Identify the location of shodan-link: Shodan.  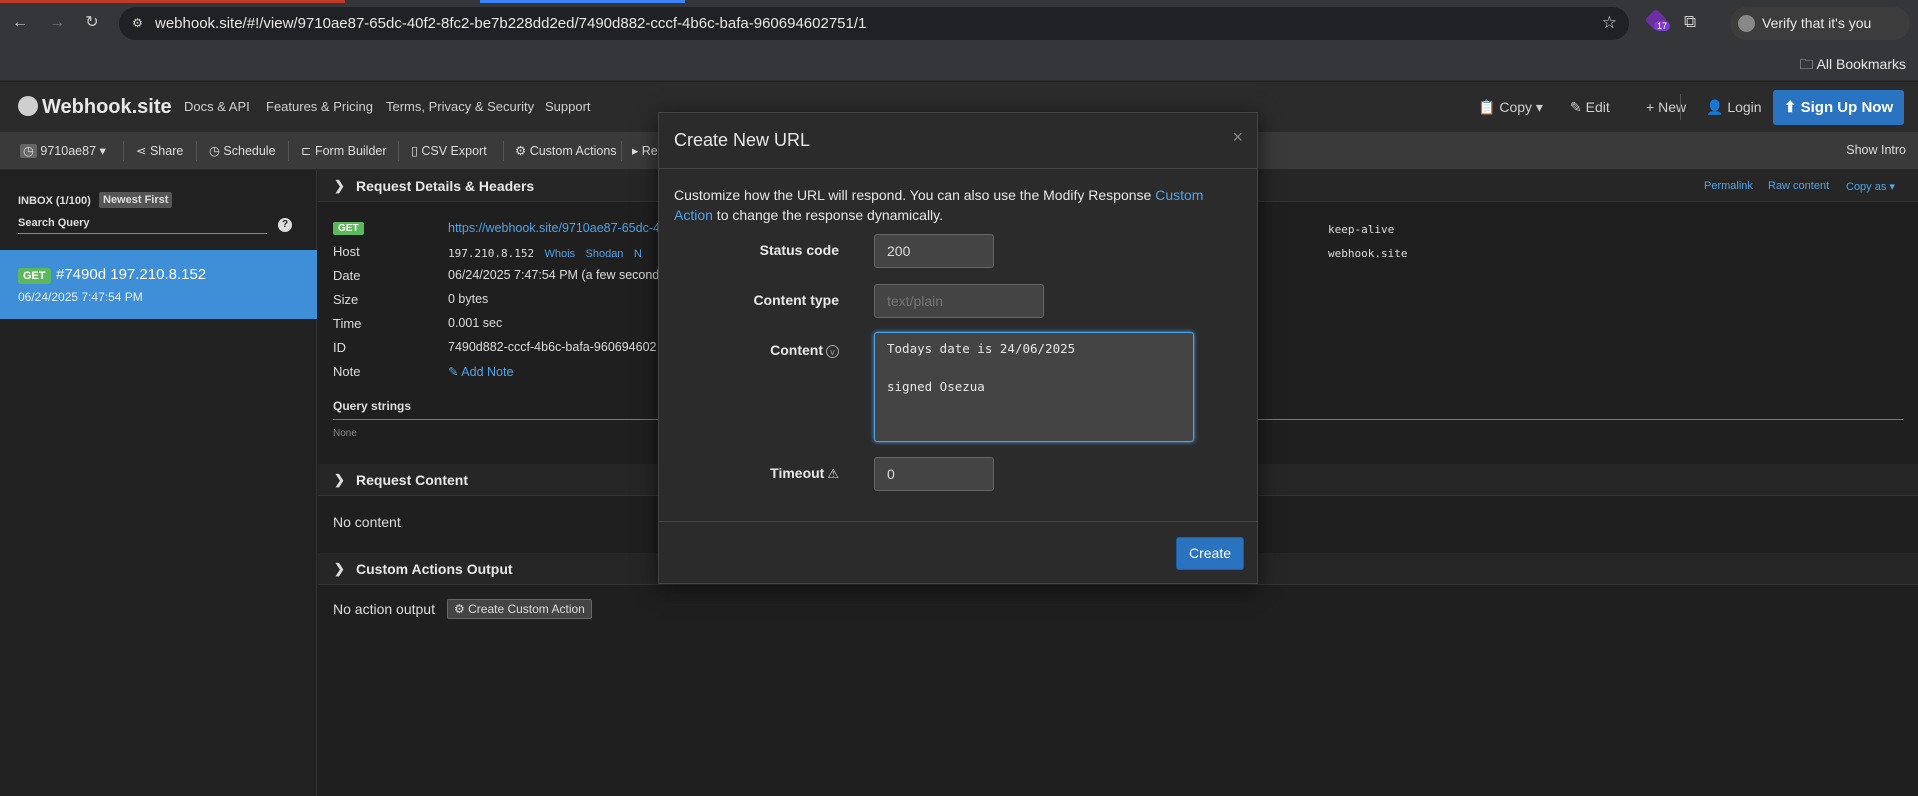
(605, 254).